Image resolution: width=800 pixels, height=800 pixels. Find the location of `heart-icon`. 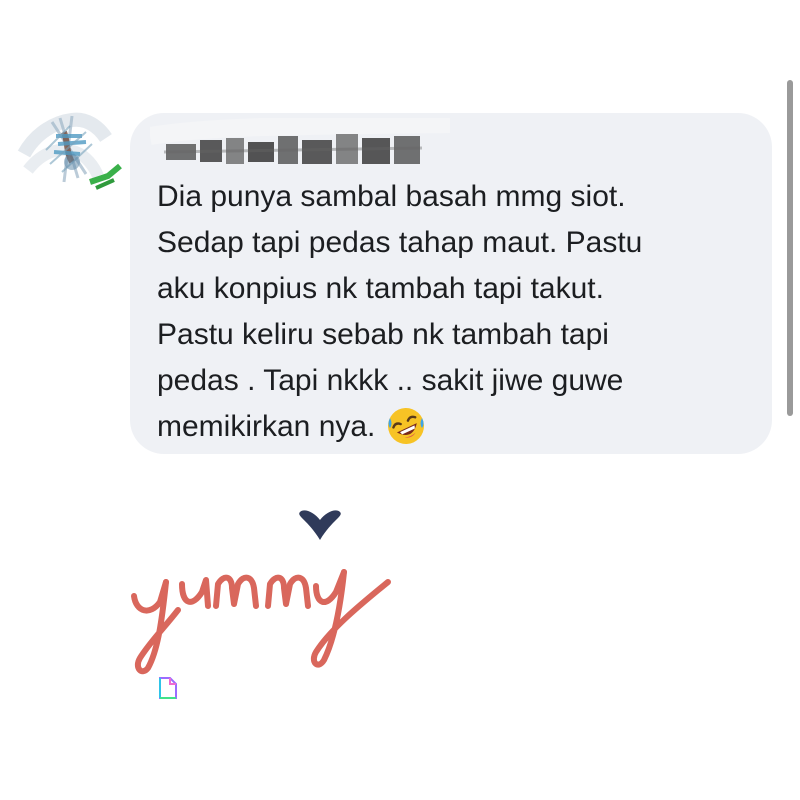

heart-icon is located at coordinates (320, 525).